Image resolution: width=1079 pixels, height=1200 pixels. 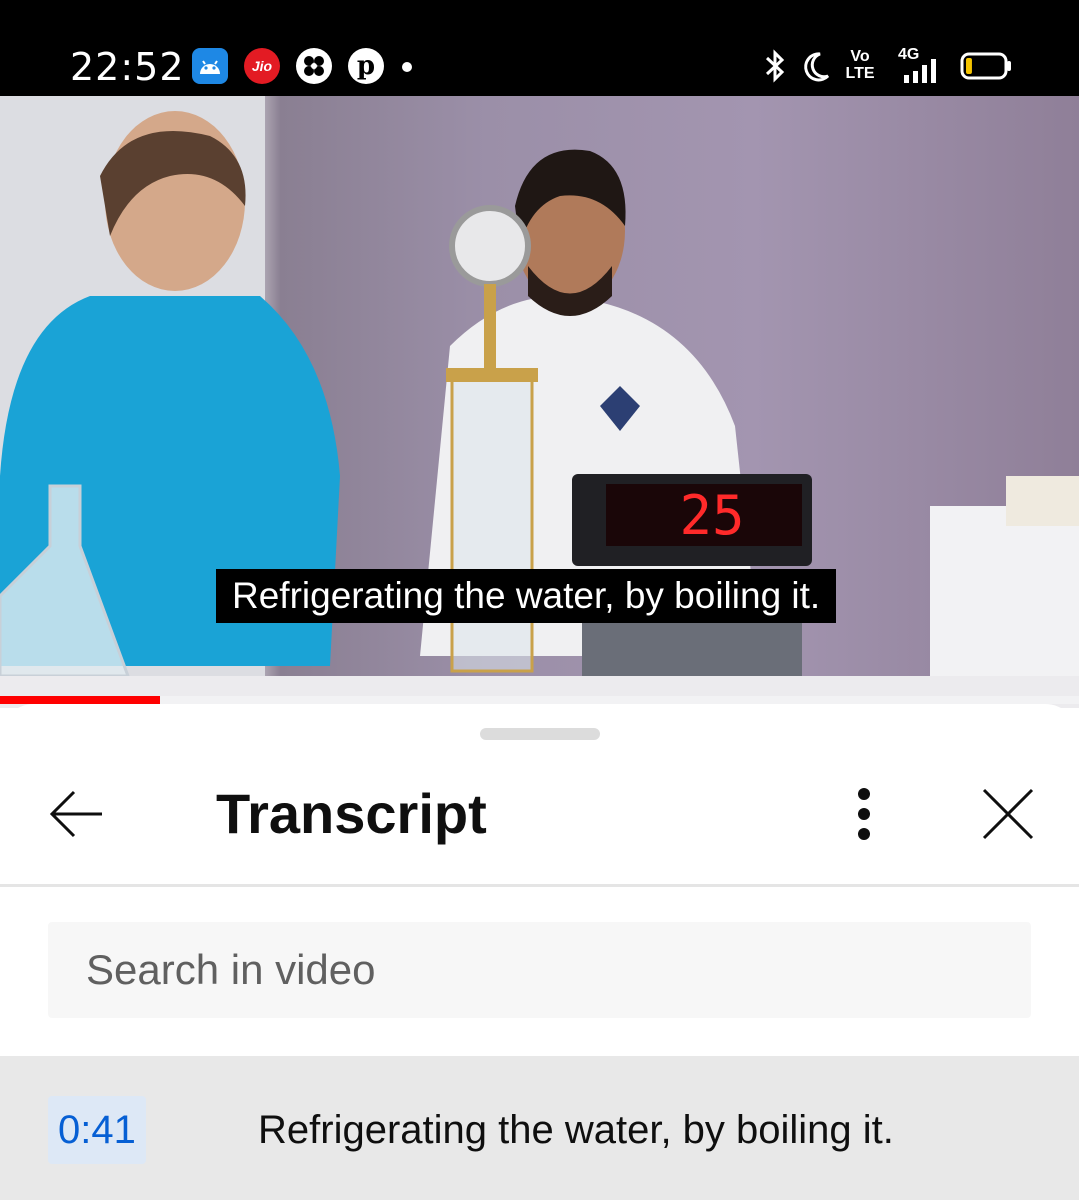 What do you see at coordinates (539, 824) in the screenshot?
I see `transcript-header: Transcript` at bounding box center [539, 824].